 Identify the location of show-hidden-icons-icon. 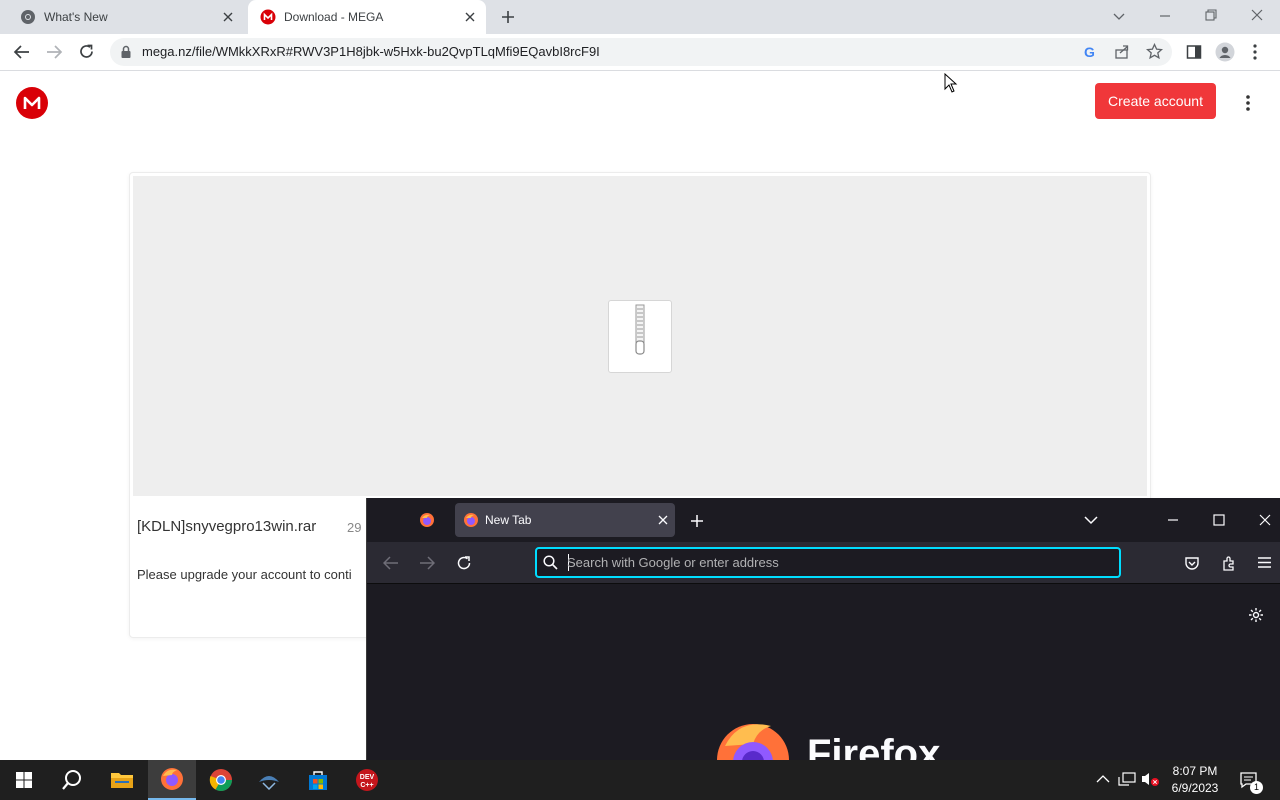
(1103, 779).